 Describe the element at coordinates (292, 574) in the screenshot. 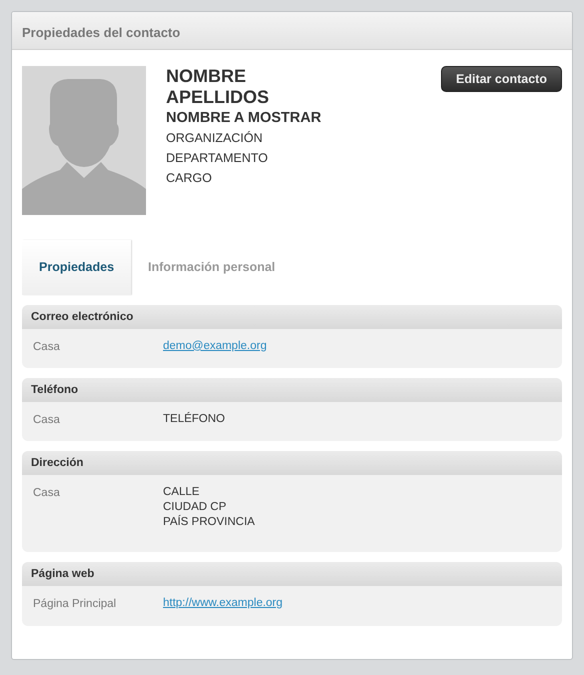

I see `section-header: Página web` at that location.